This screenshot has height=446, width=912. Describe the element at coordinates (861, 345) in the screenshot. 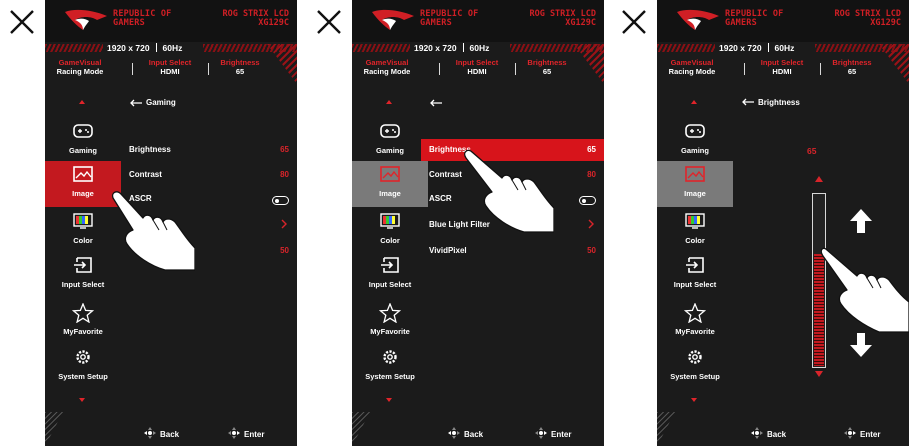

I see `decrease-arrow-icon` at that location.